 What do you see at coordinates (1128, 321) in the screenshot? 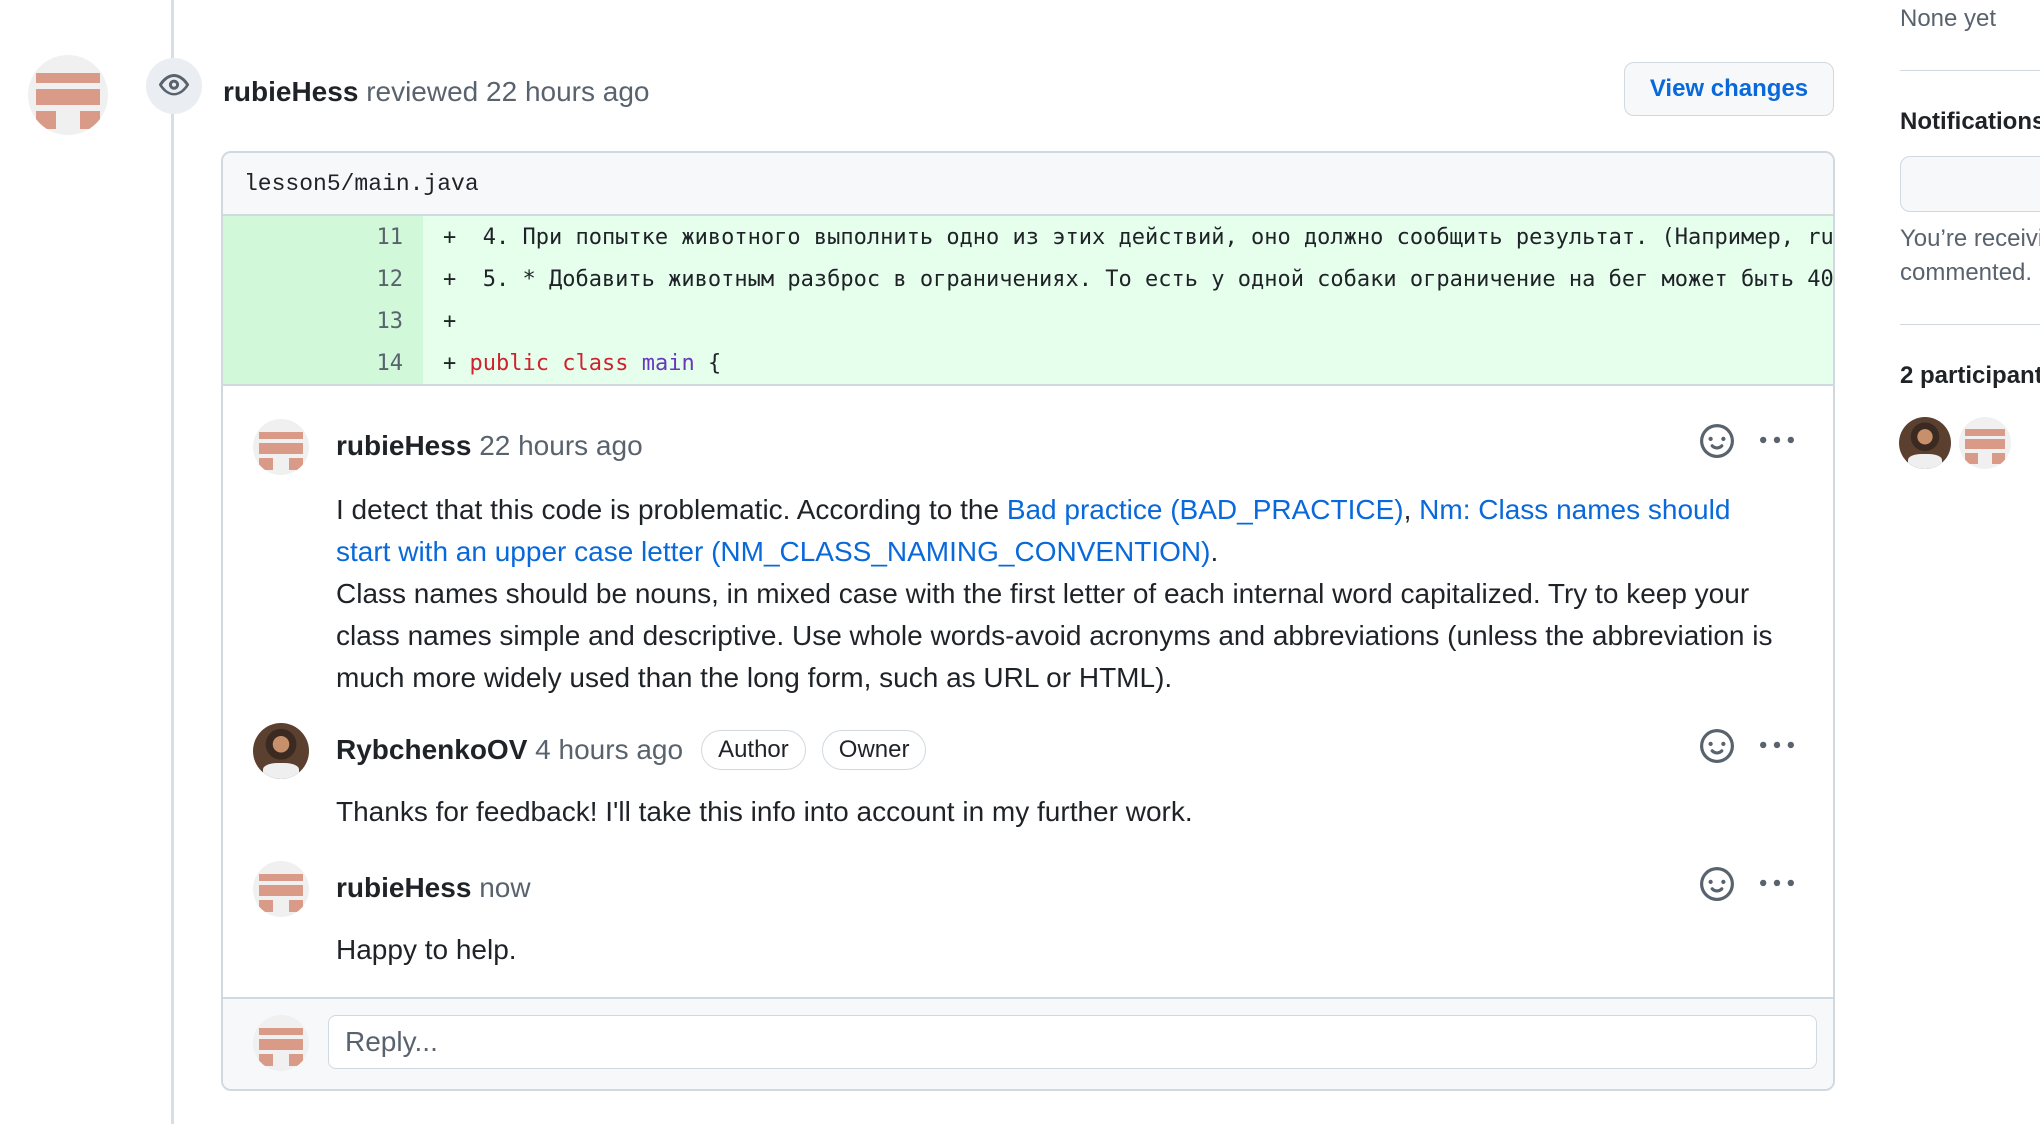
I see `line-code: +` at bounding box center [1128, 321].